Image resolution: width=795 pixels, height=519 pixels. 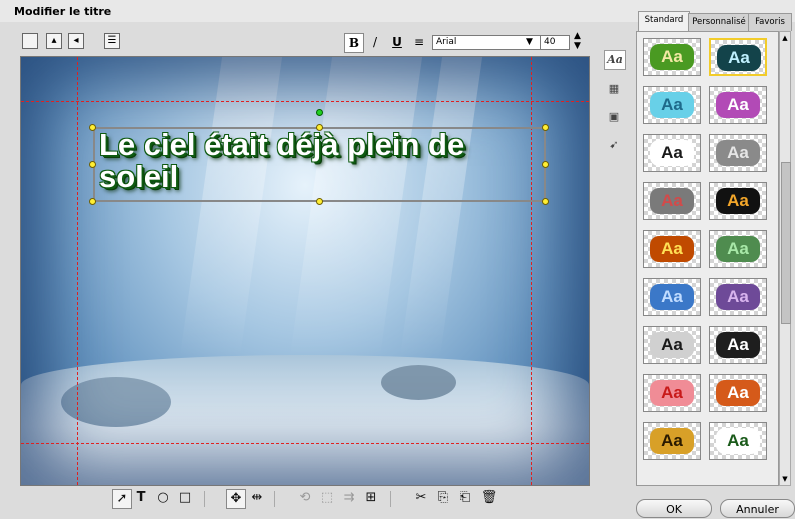 I want to click on justify-icon: ⇹, so click(x=257, y=498).